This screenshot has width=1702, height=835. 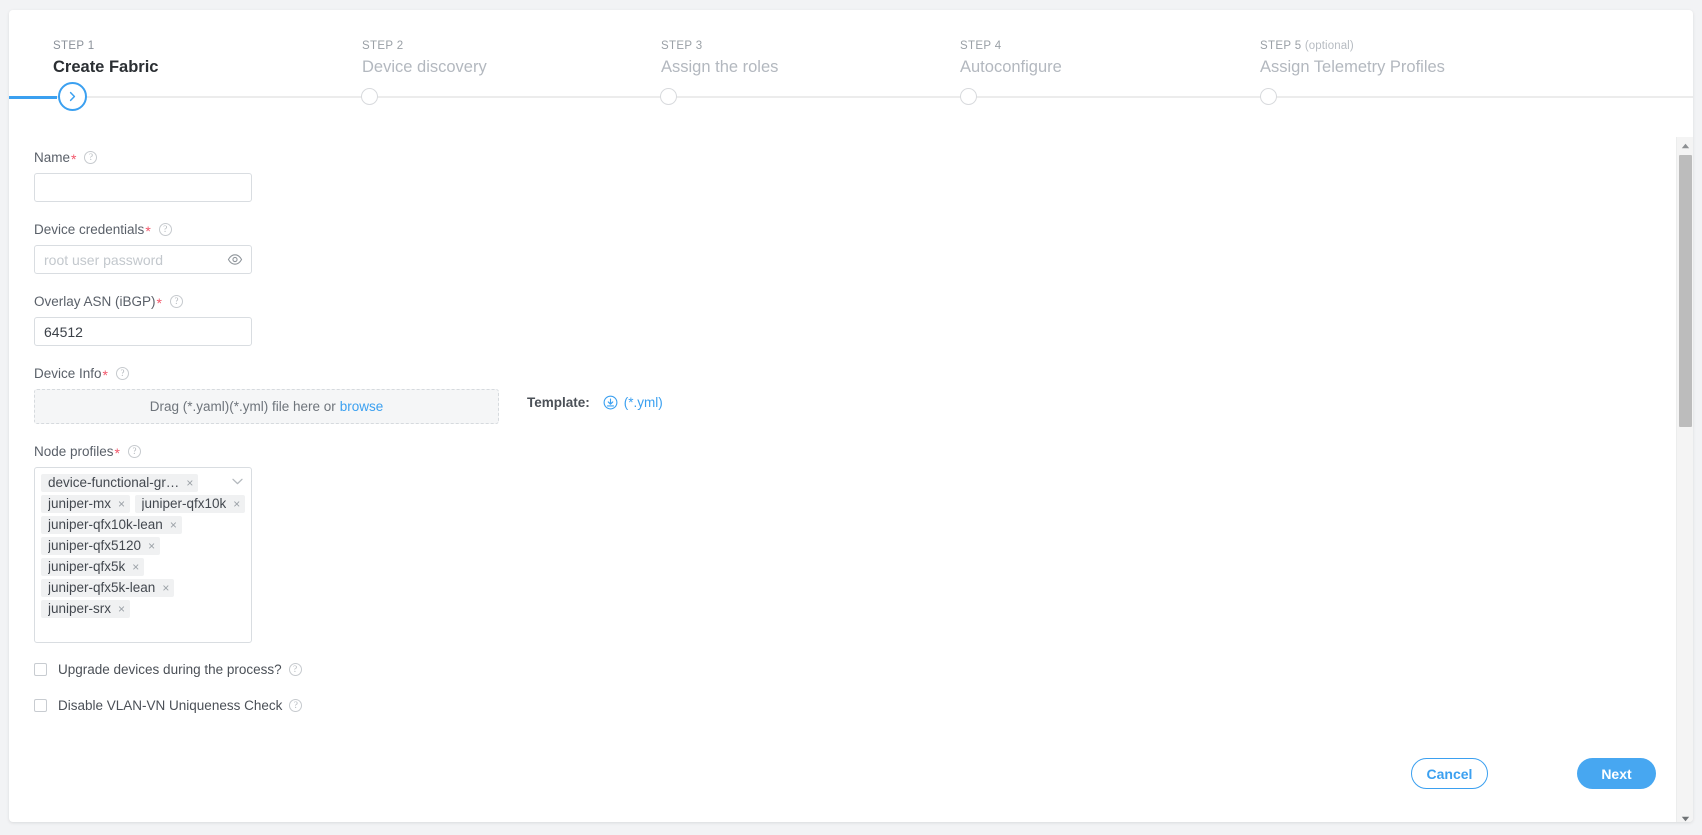 I want to click on device-credentials-label: Device credentials * ?, so click(x=584, y=230).